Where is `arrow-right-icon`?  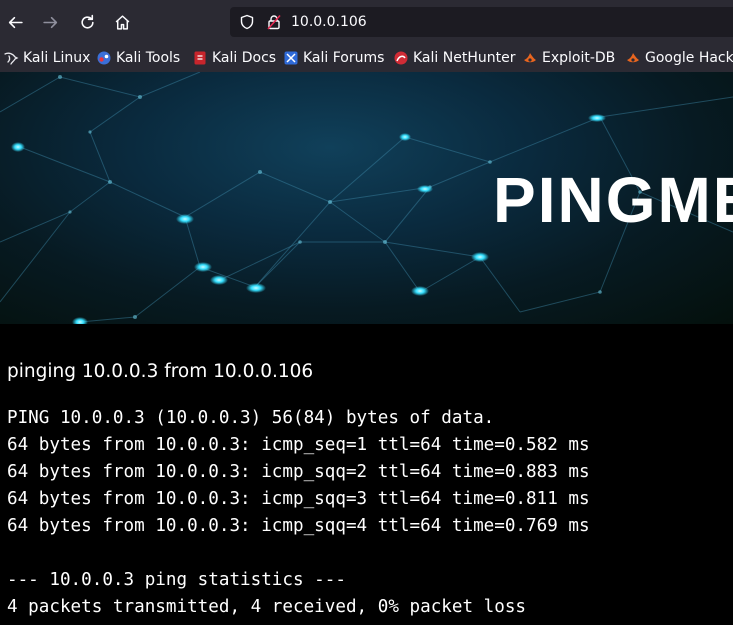
arrow-right-icon is located at coordinates (49, 22).